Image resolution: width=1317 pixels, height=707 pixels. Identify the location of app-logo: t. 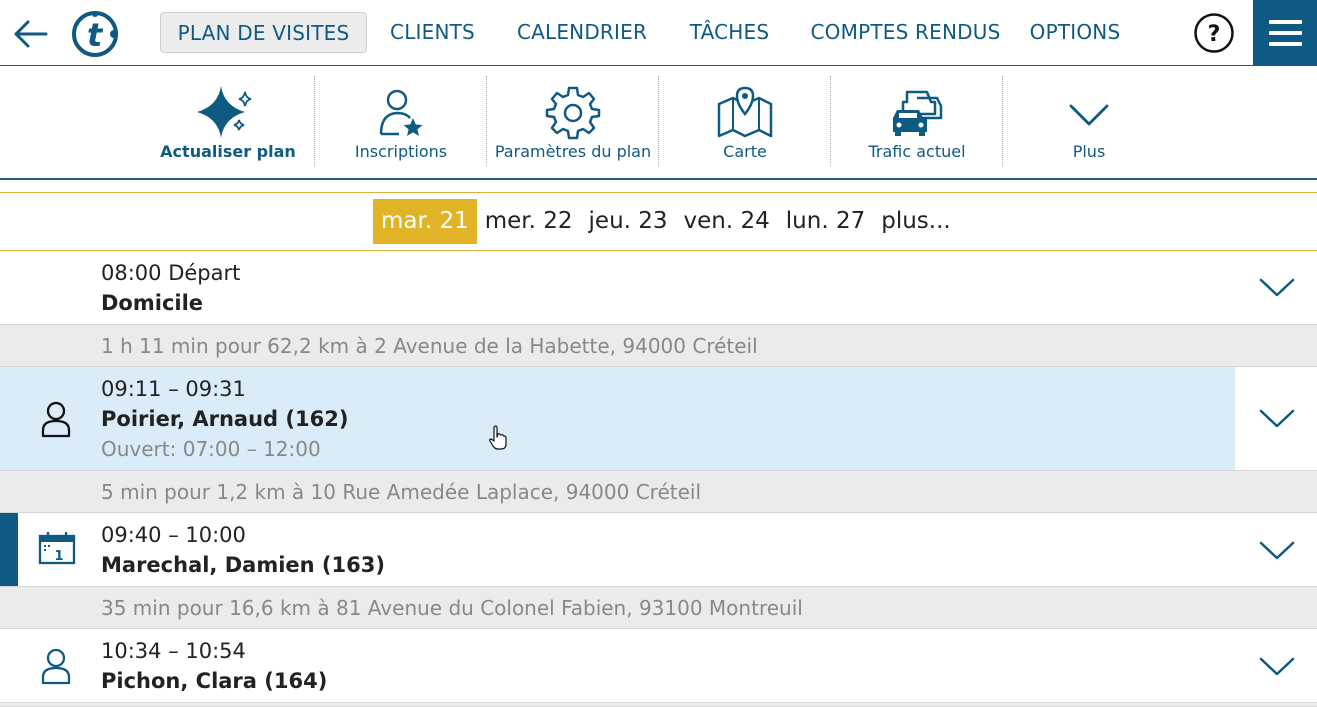
(95, 34).